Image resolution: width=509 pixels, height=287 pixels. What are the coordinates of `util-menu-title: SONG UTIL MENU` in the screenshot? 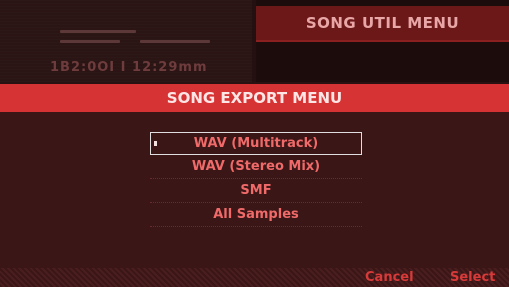 It's located at (382, 23).